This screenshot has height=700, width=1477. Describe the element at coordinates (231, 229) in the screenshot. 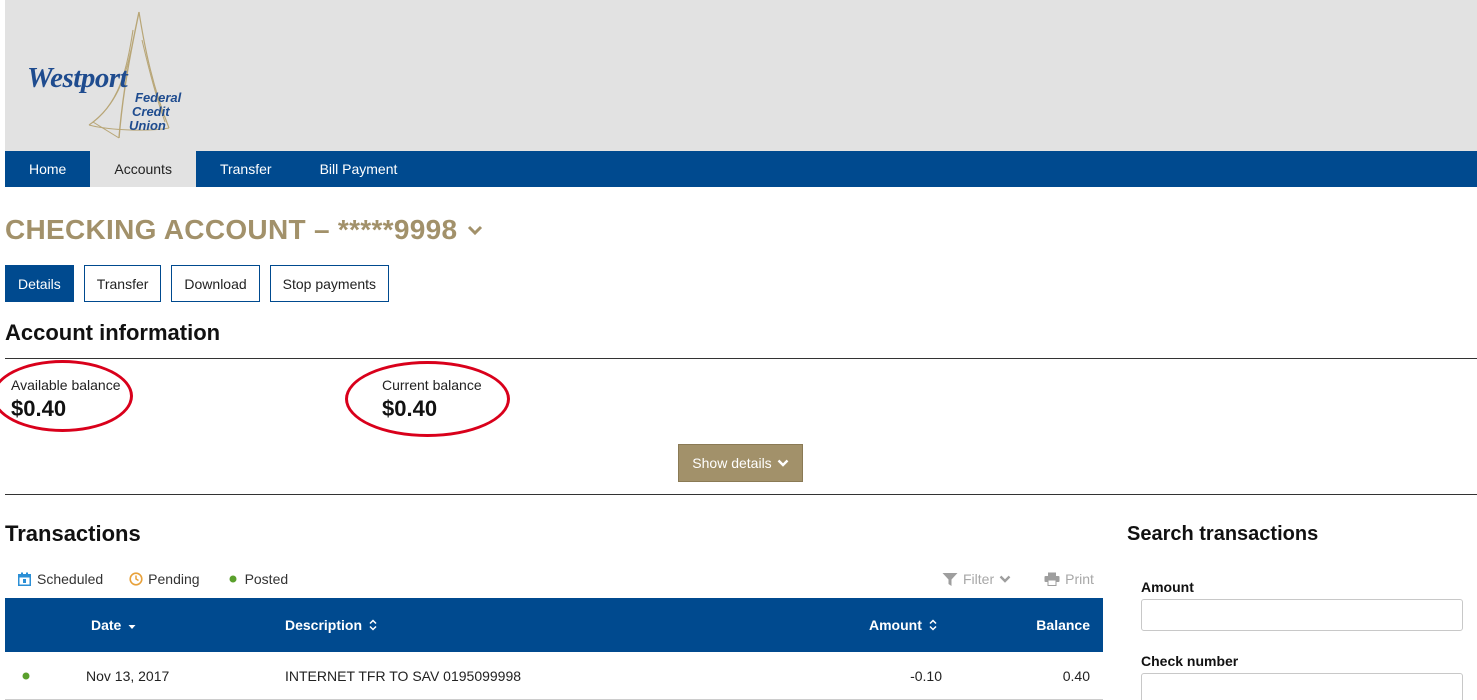

I see `page-title: CHECKING ACCOUNT – *****9998` at that location.